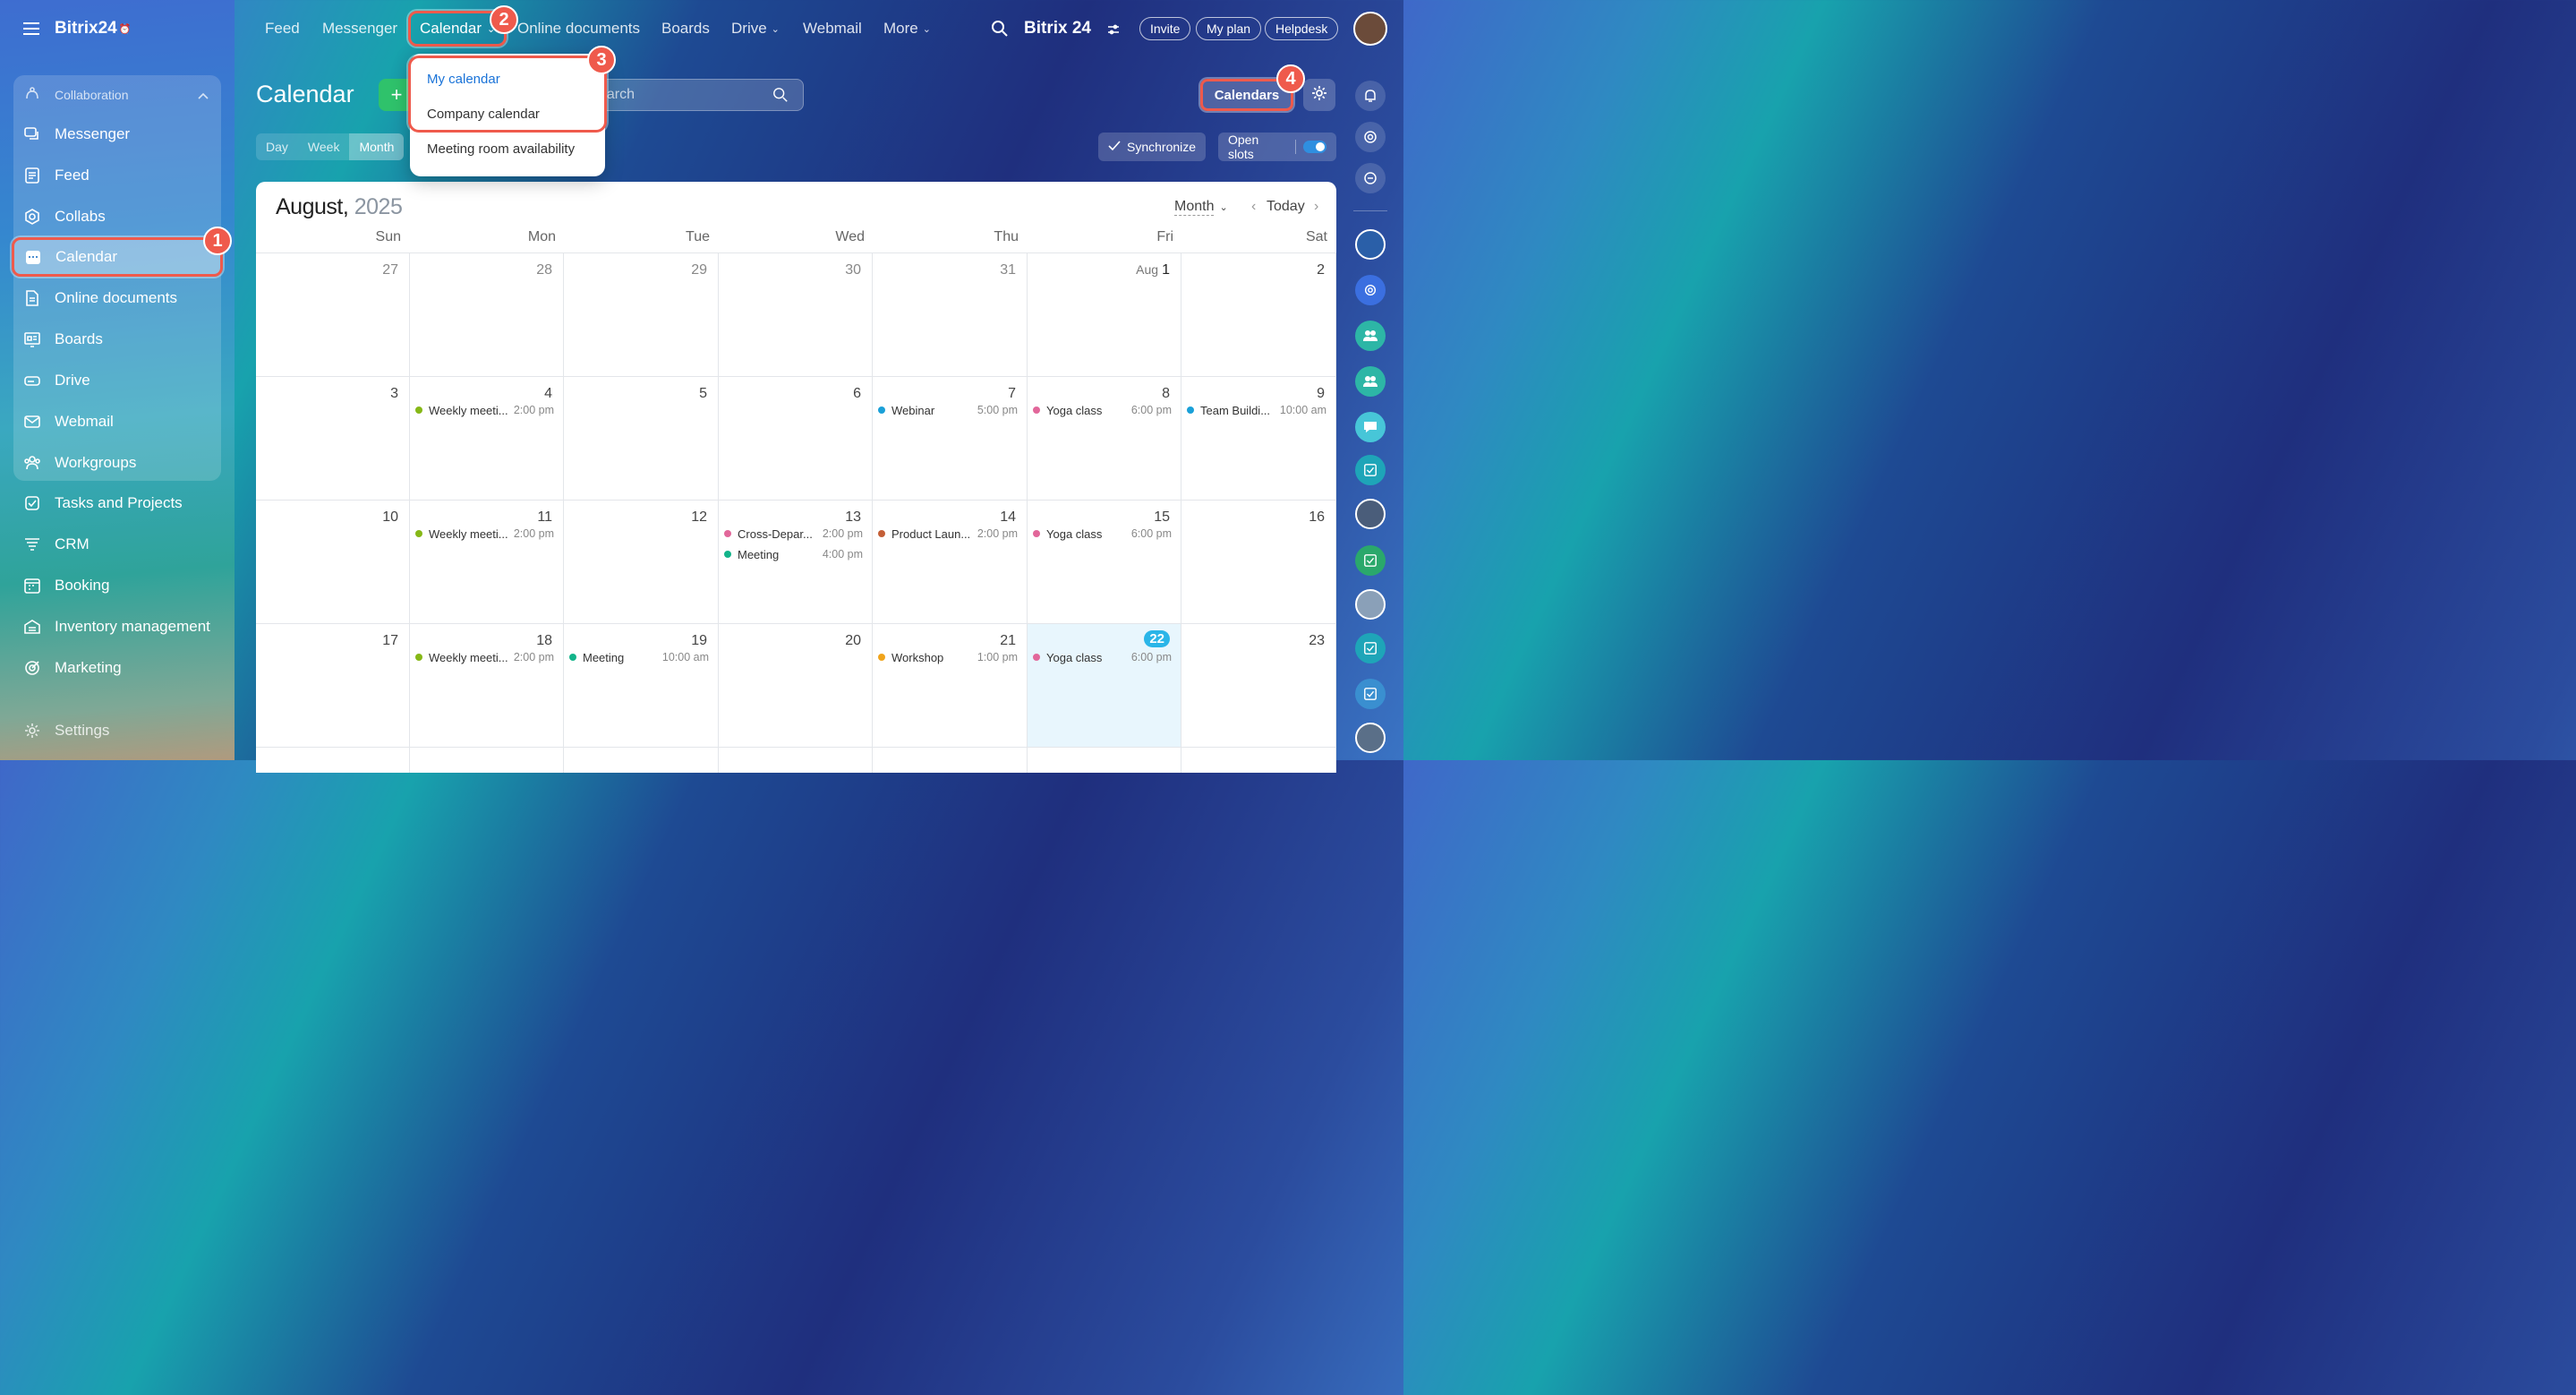  What do you see at coordinates (117, 257) in the screenshot?
I see `sidebar-item-calendar: Calendar` at bounding box center [117, 257].